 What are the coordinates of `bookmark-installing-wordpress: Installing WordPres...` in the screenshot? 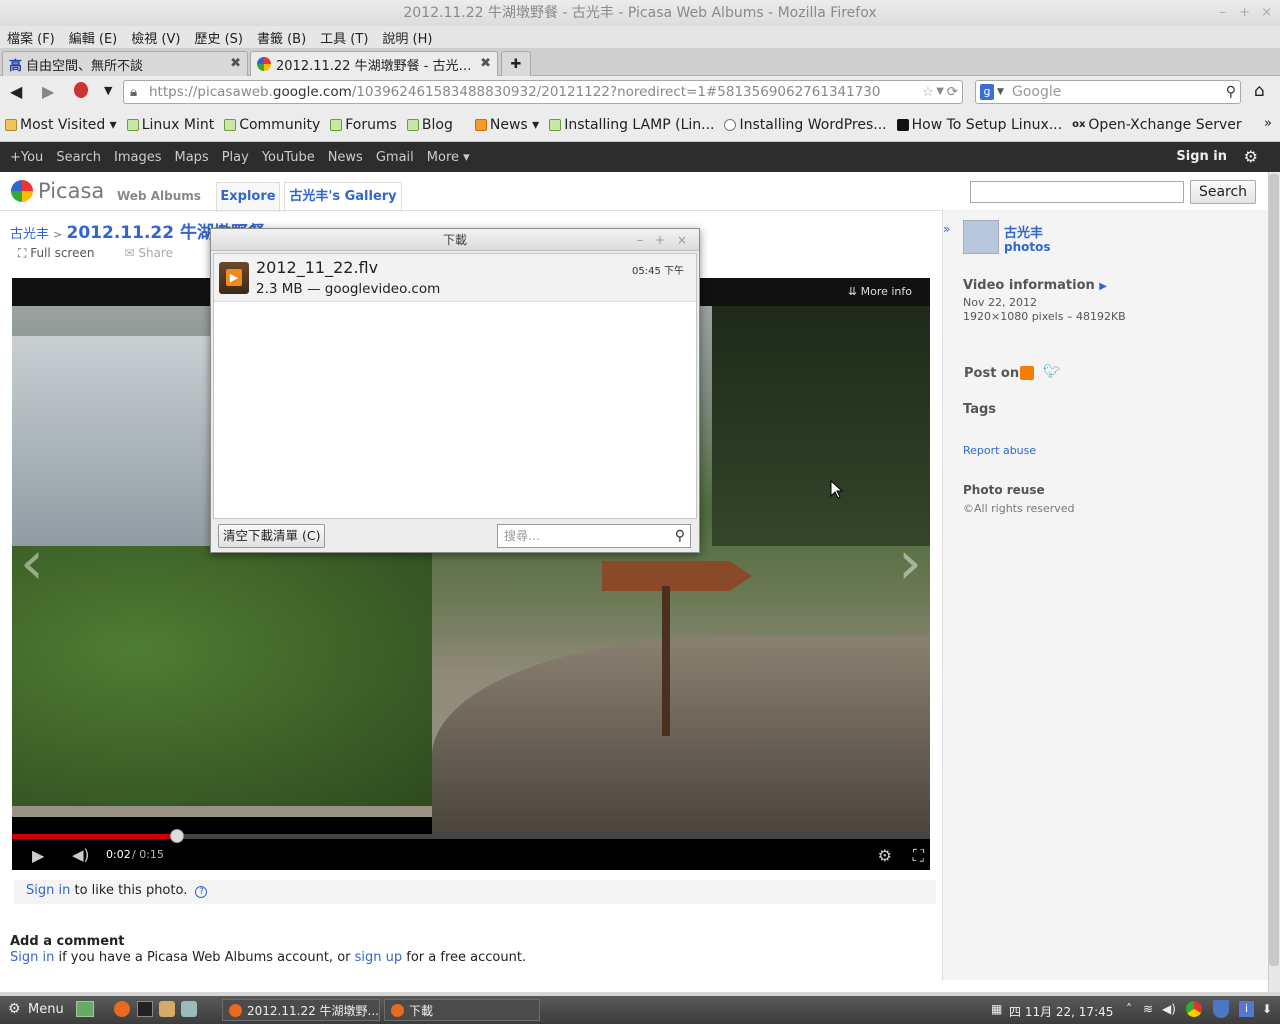 It's located at (805, 125).